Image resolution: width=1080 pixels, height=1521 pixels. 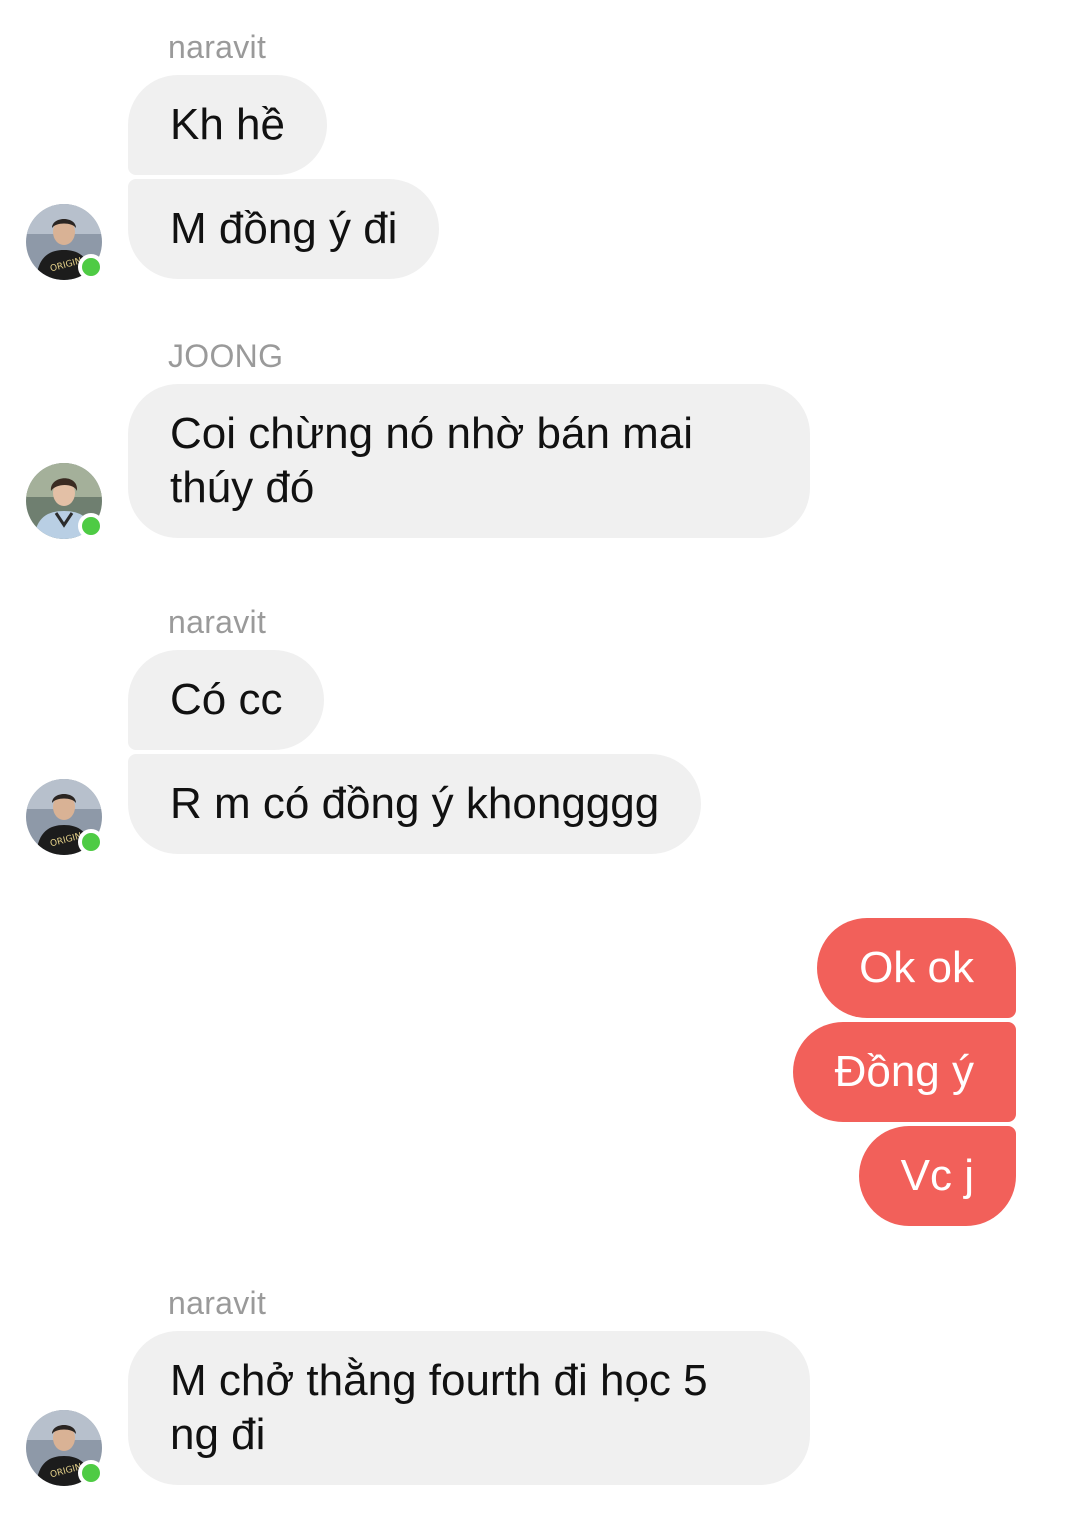 I want to click on message-bubble-incoming: Coi chừng nó nhờ bán mai thúy đó, so click(x=469, y=461).